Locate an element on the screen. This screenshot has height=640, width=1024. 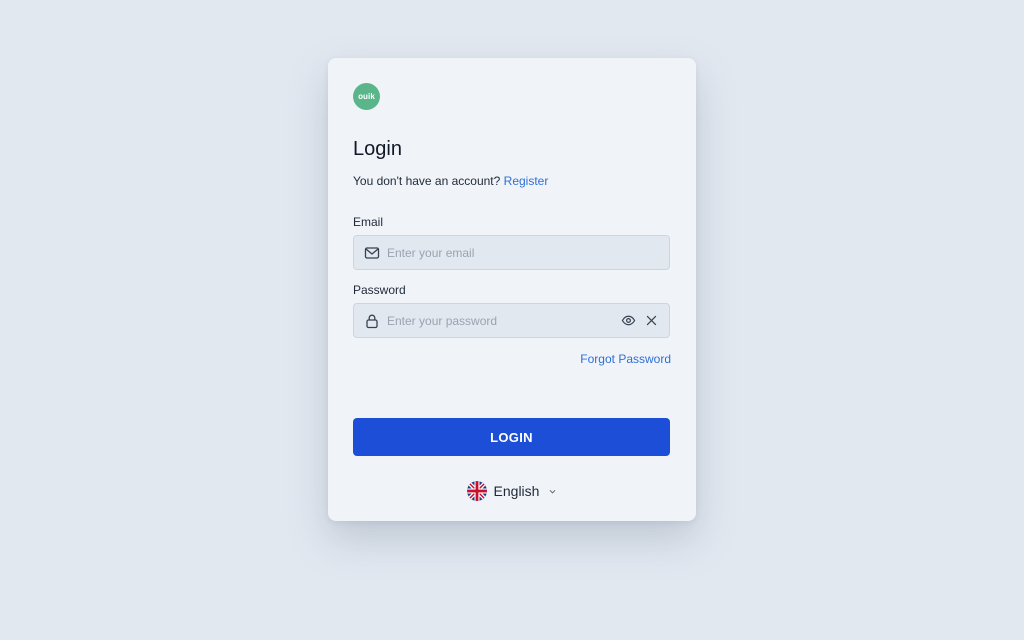
language-label: English is located at coordinates (516, 491).